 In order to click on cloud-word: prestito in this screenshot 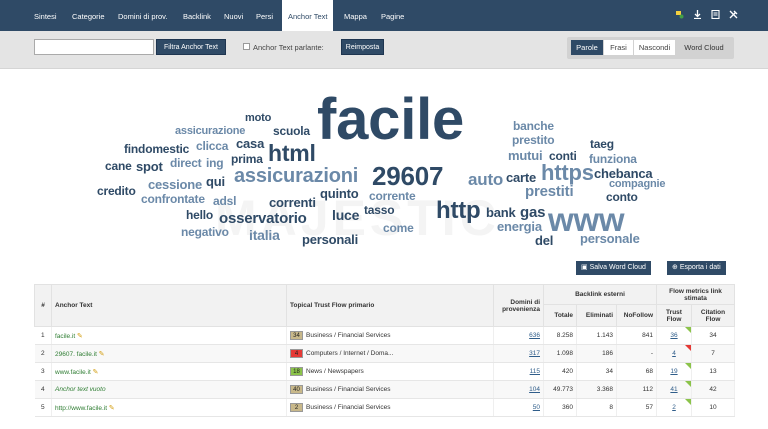, I will do `click(533, 140)`.